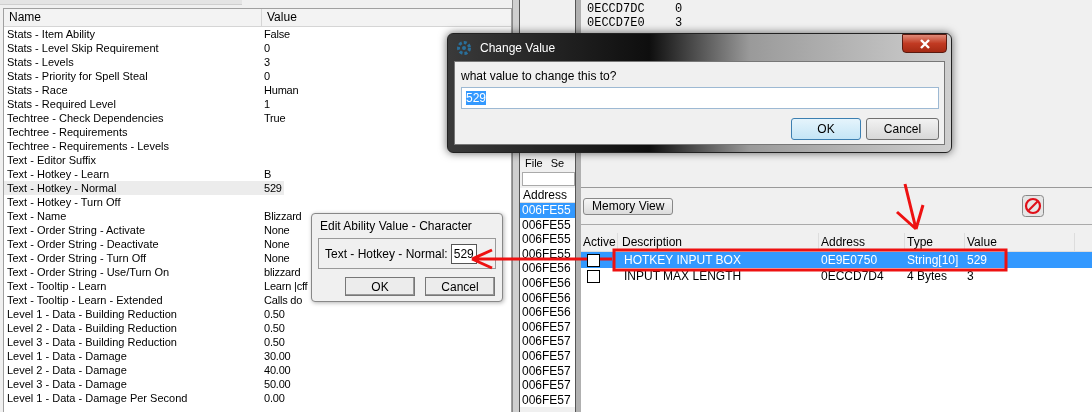  Describe the element at coordinates (133, 188) in the screenshot. I see `table-cell: Text - Hotkey - Normal` at that location.